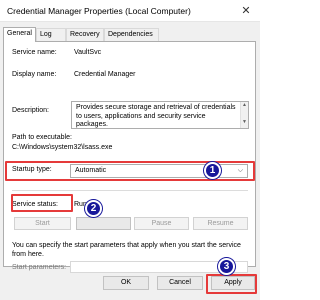 The image size is (320, 300). I want to click on step-1-badge: 1, so click(212, 170).